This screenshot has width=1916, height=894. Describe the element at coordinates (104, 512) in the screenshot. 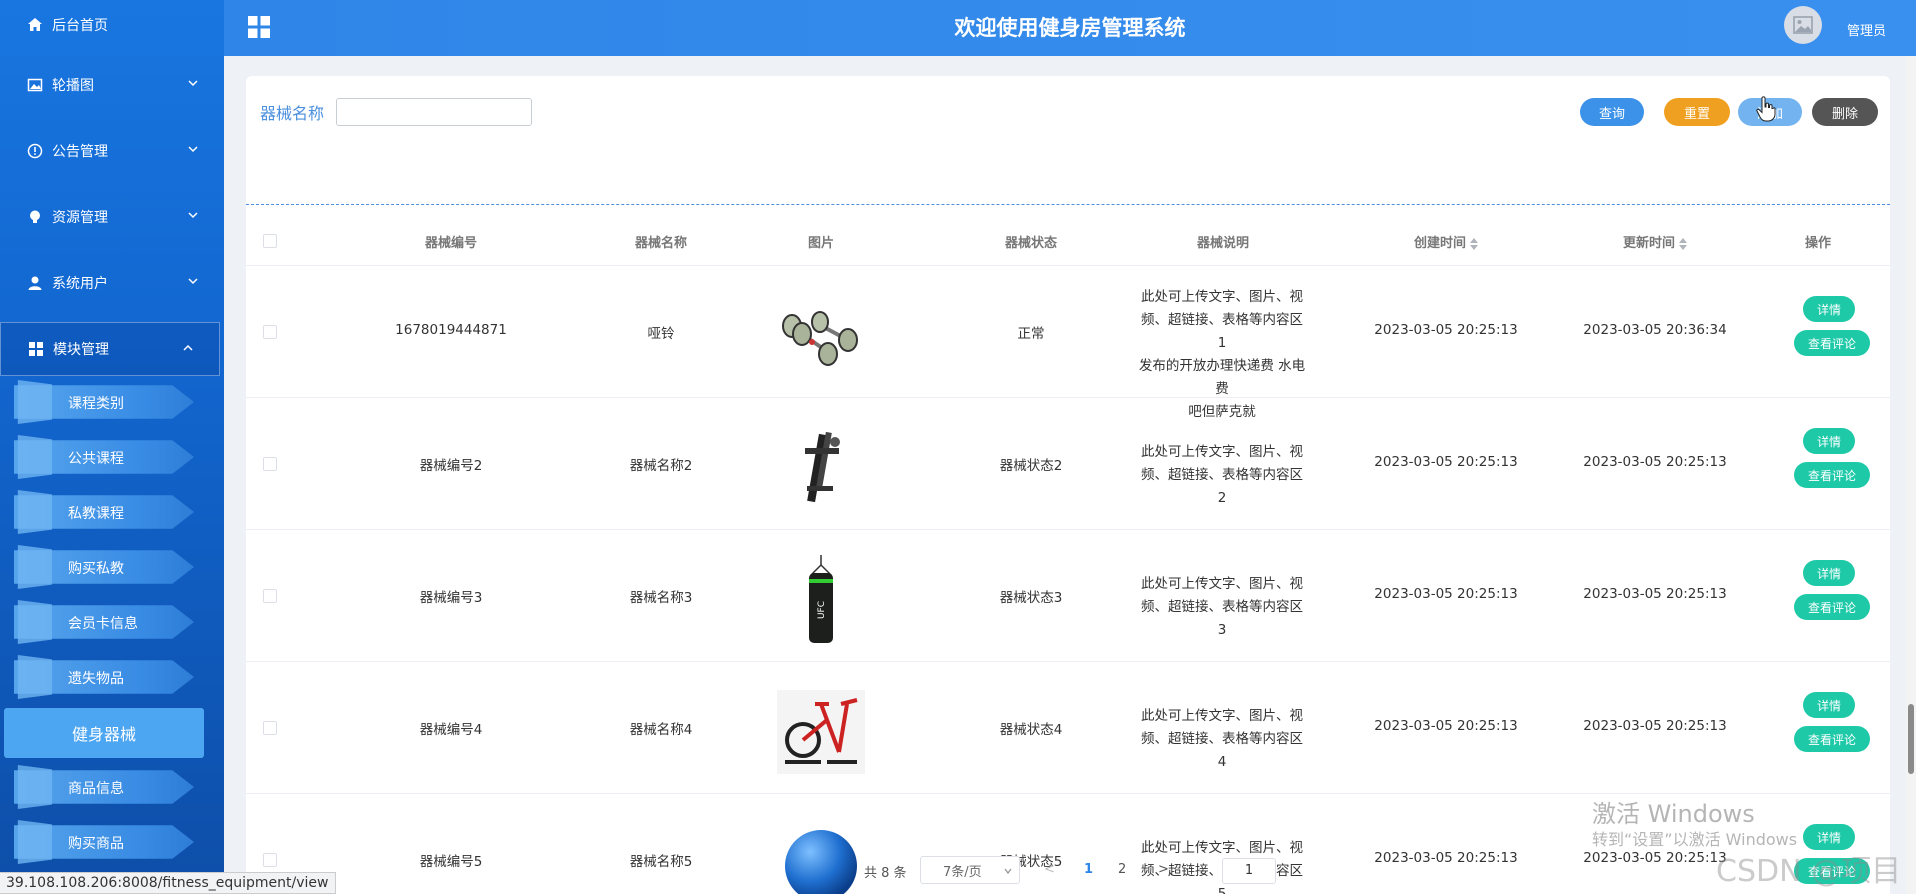

I see `submenu-item: 私教课程` at that location.